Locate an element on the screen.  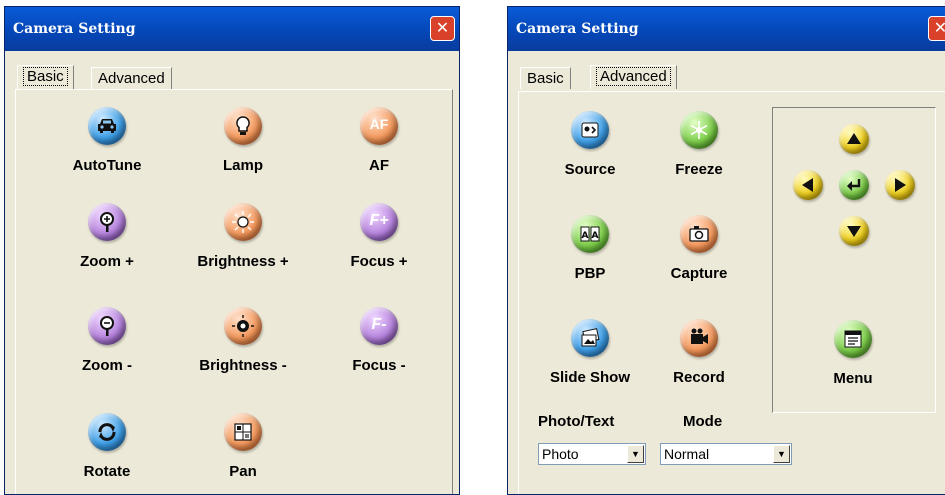
menu-button: Menu is located at coordinates (853, 353).